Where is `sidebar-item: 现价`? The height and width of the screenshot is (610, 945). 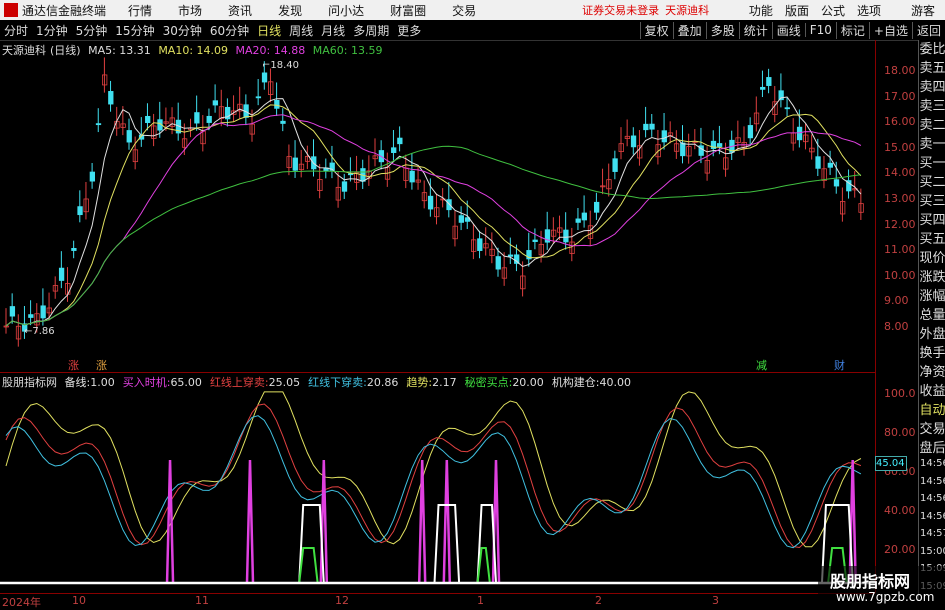
sidebar-item: 现价 is located at coordinates (932, 258).